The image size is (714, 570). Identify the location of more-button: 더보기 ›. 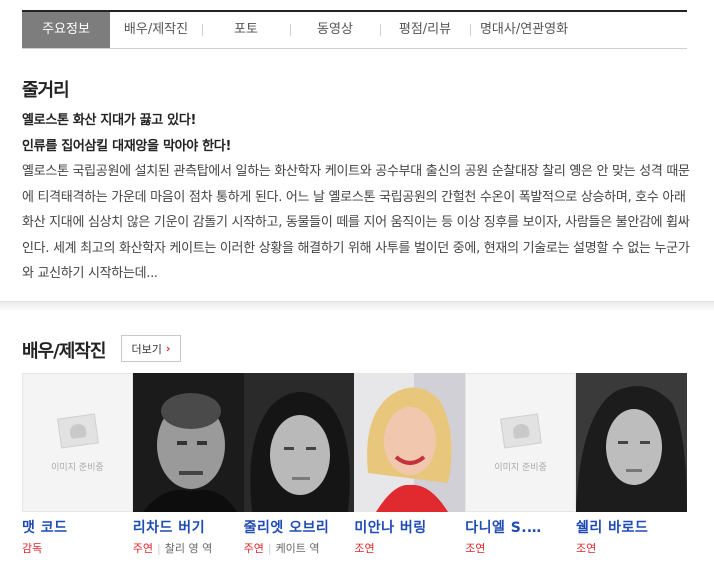
(151, 348).